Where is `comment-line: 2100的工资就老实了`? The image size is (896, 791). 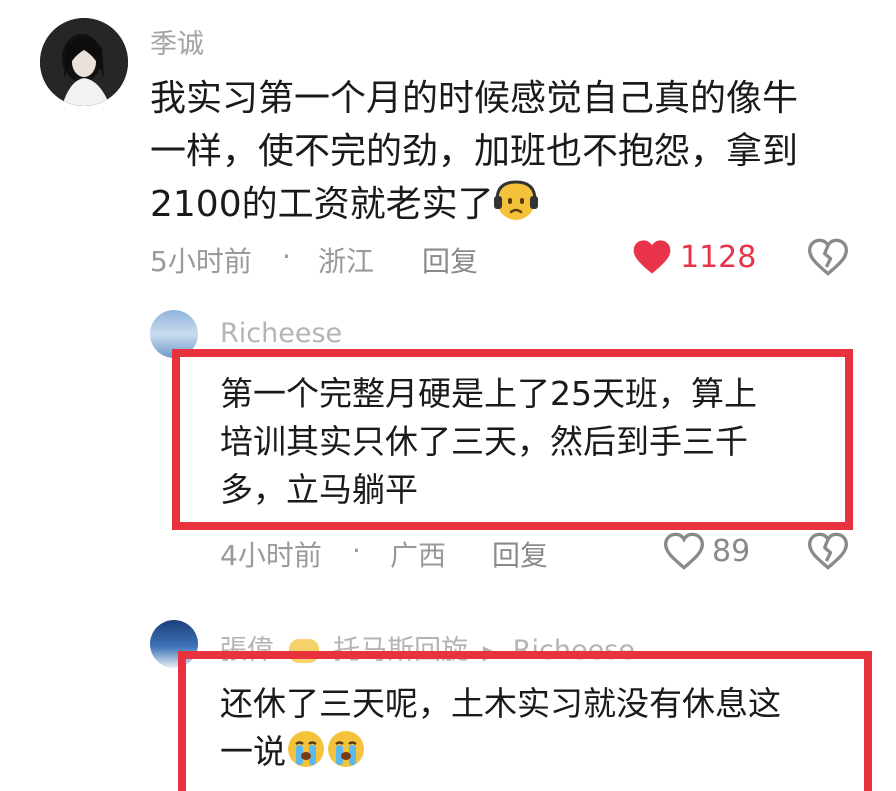
comment-line: 2100的工资就老实了 is located at coordinates (474, 207).